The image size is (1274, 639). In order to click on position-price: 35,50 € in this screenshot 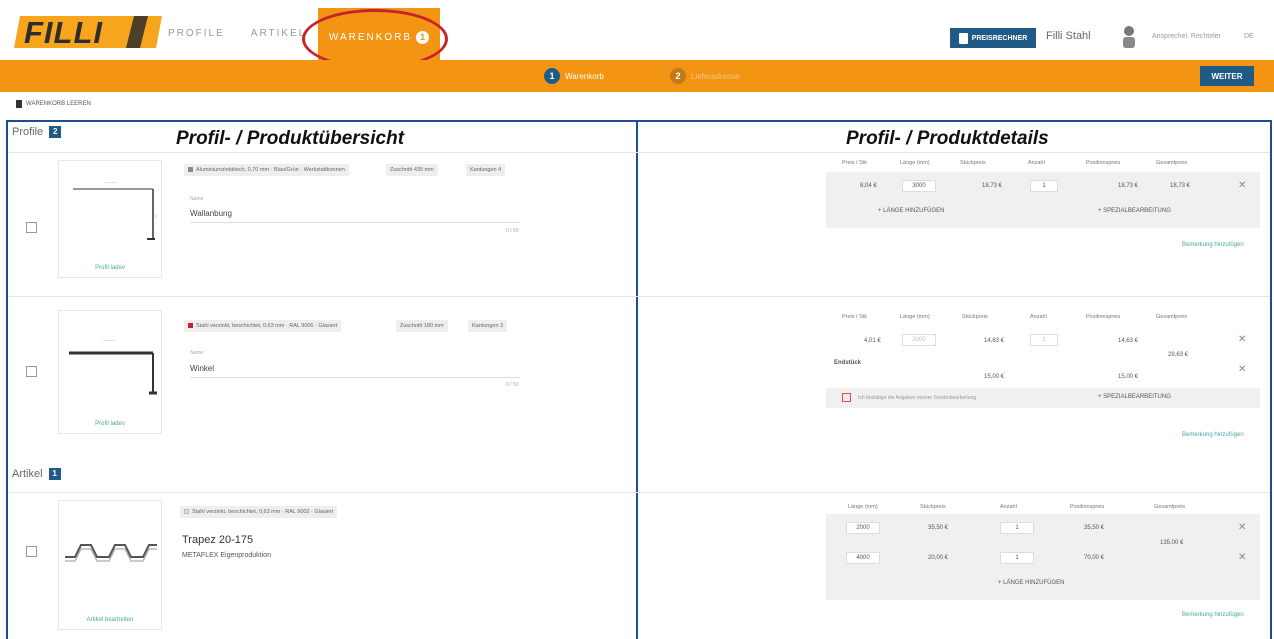, I will do `click(1094, 528)`.